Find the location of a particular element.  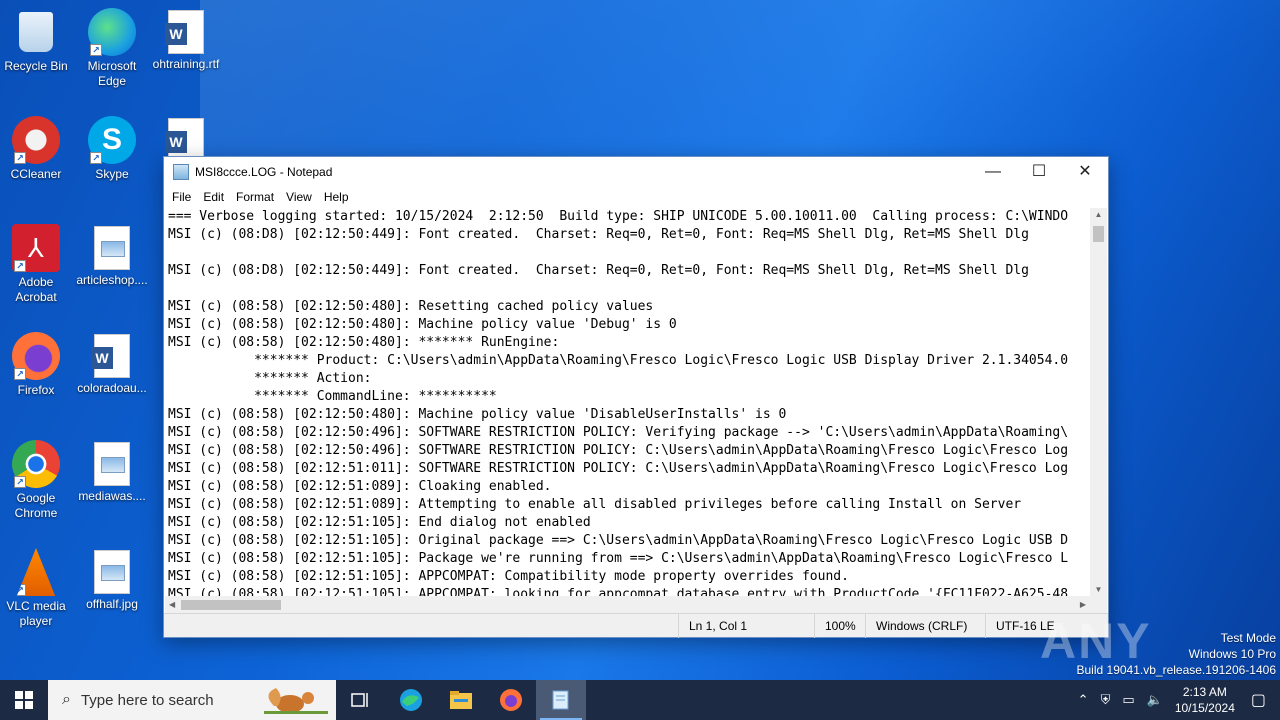

desktop-icon-offhalf-jpg: offhalf.jpg is located at coordinates (112, 580).